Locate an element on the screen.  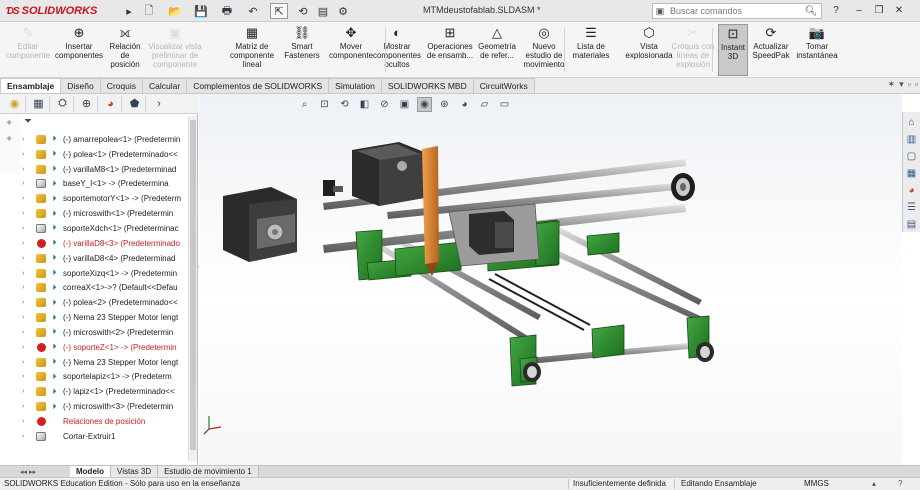
bottom-tab-estudio-de-movimiento-1: Estudio de movimiento 1 is located at coordinates (208, 471).